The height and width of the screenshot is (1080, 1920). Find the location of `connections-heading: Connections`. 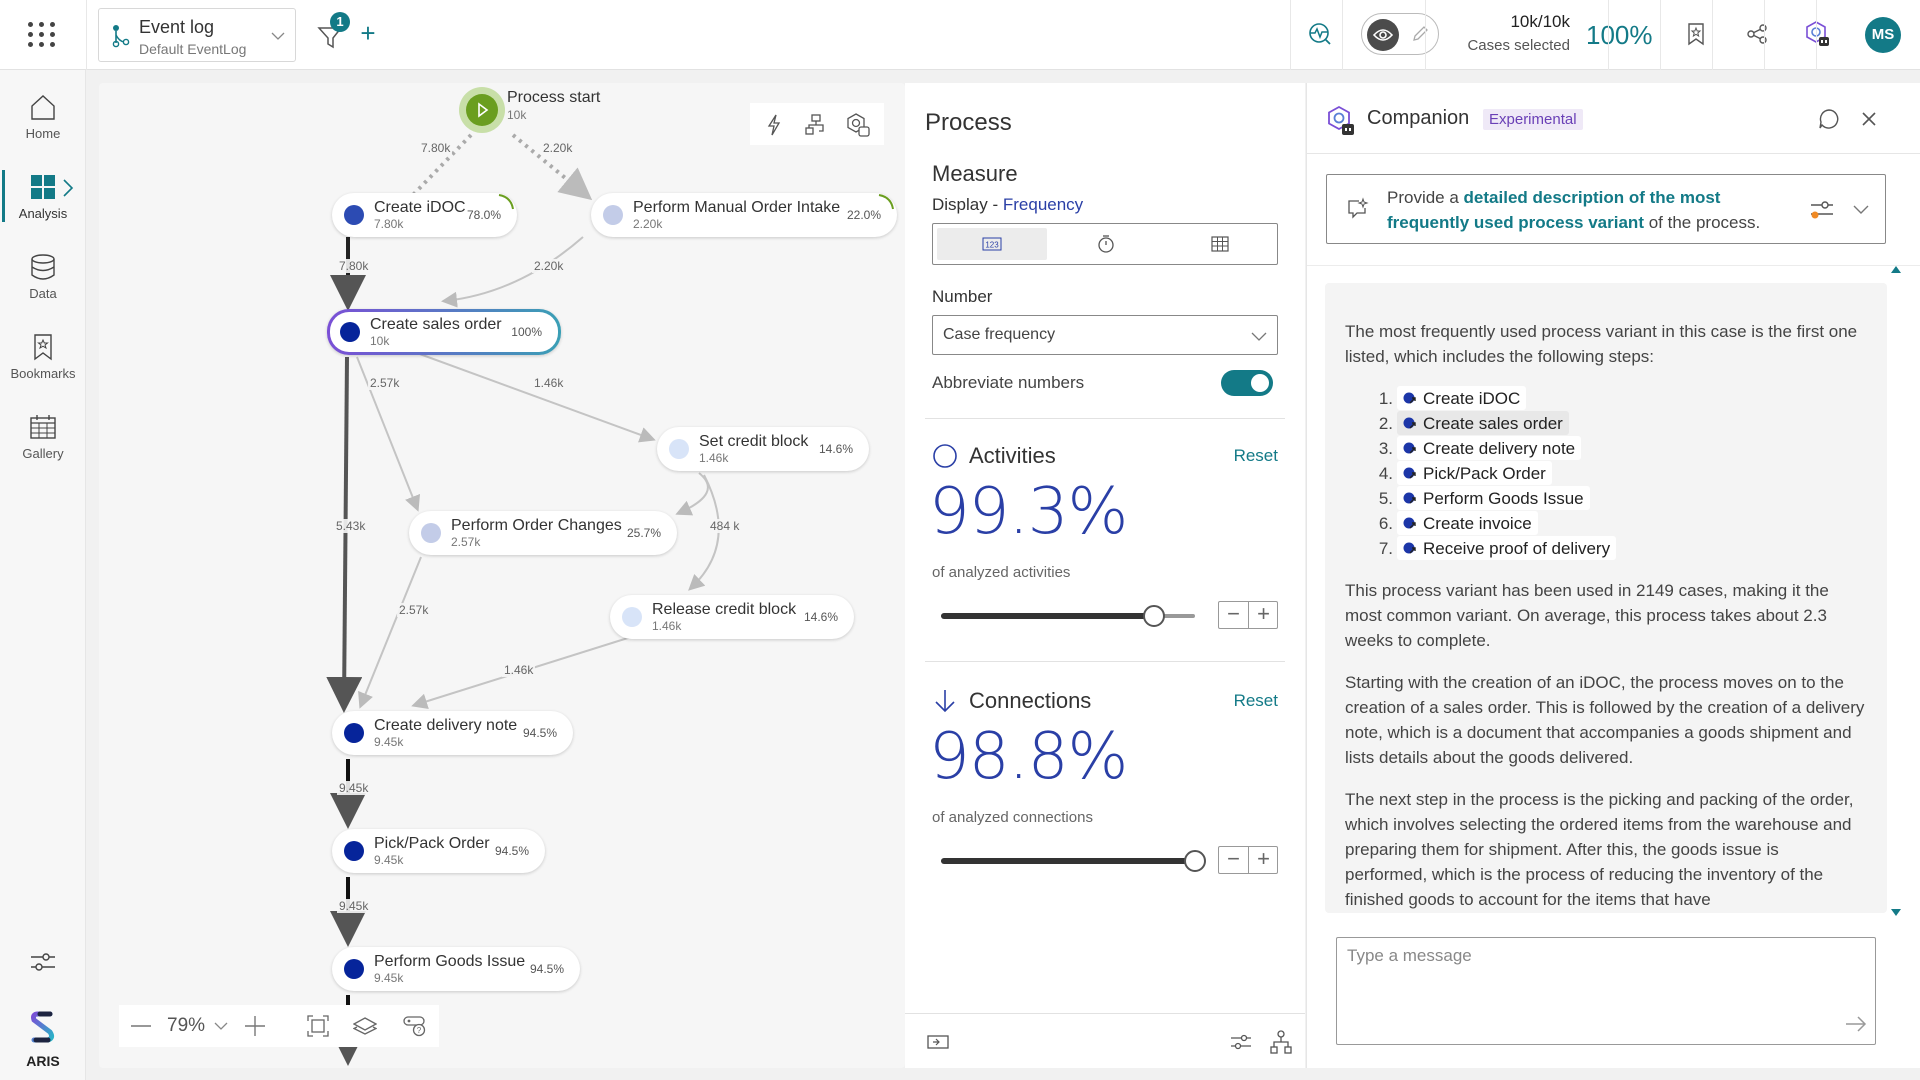

connections-heading: Connections is located at coordinates (1030, 700).